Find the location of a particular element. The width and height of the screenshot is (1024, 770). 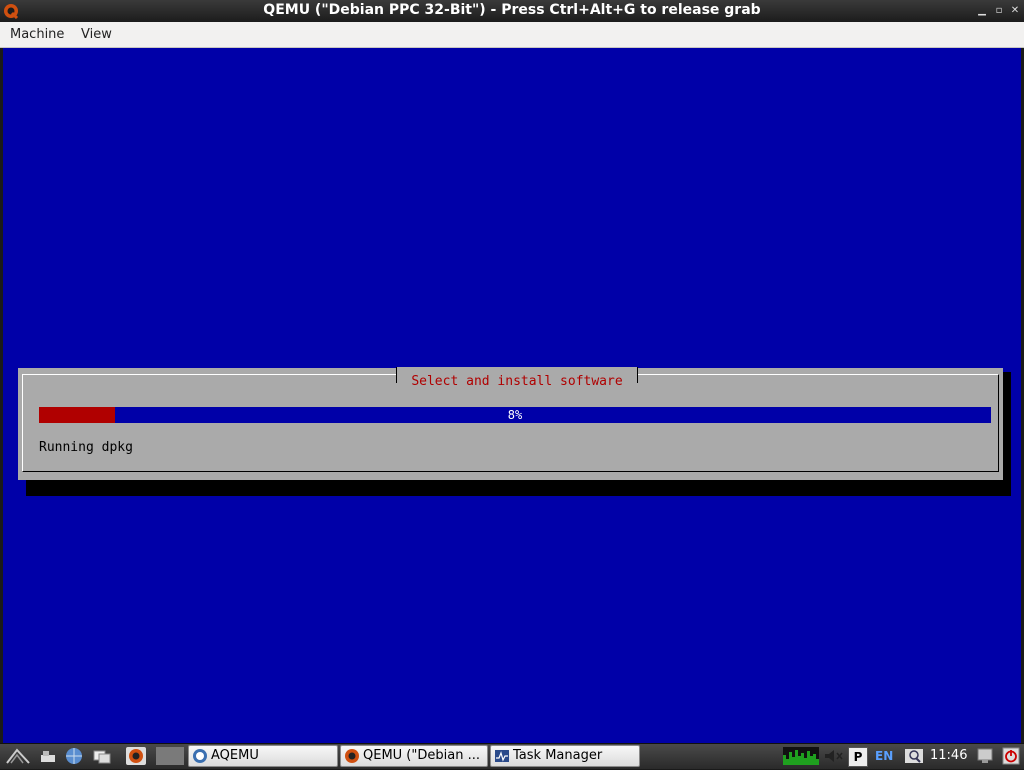

power-icon is located at coordinates (1011, 756).